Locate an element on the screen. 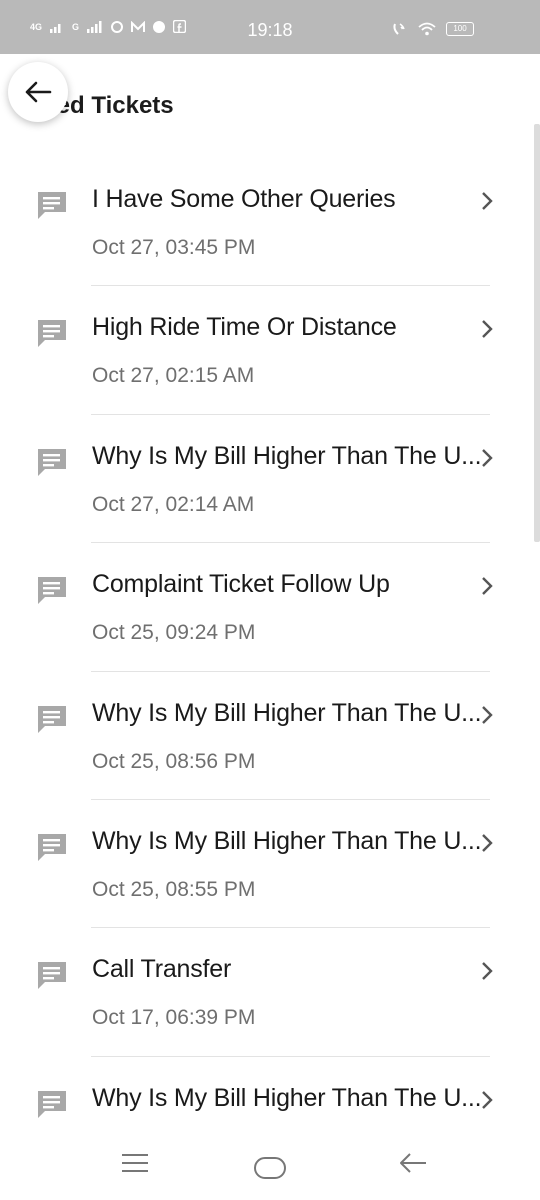 The height and width of the screenshot is (1200, 540). ticket-date: Oct 27, 02:15 AM is located at coordinates (173, 376).